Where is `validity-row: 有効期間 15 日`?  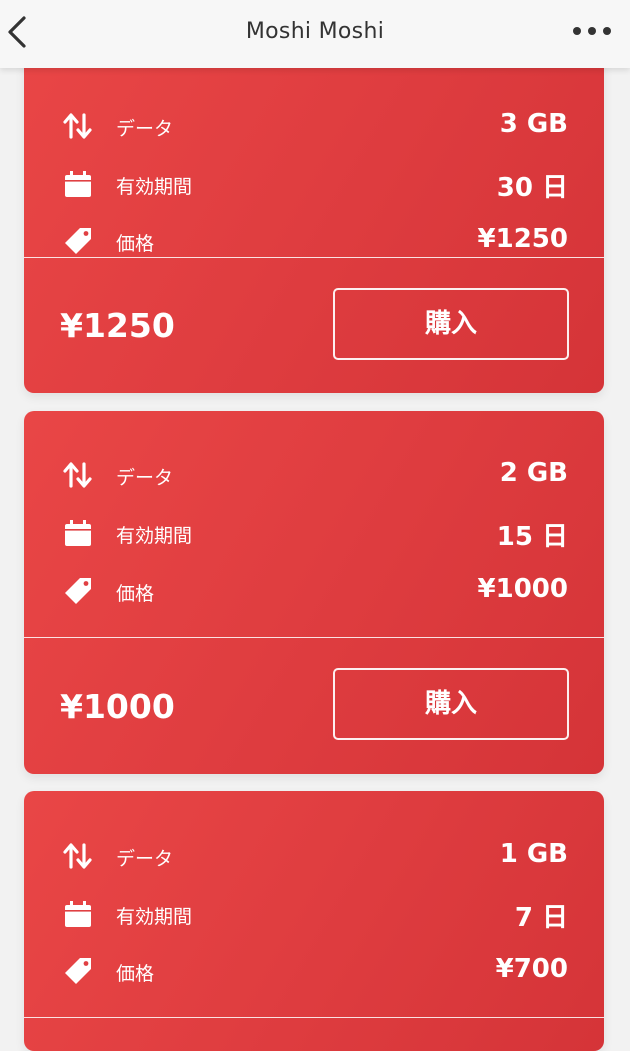 validity-row: 有効期間 15 日 is located at coordinates (314, 533).